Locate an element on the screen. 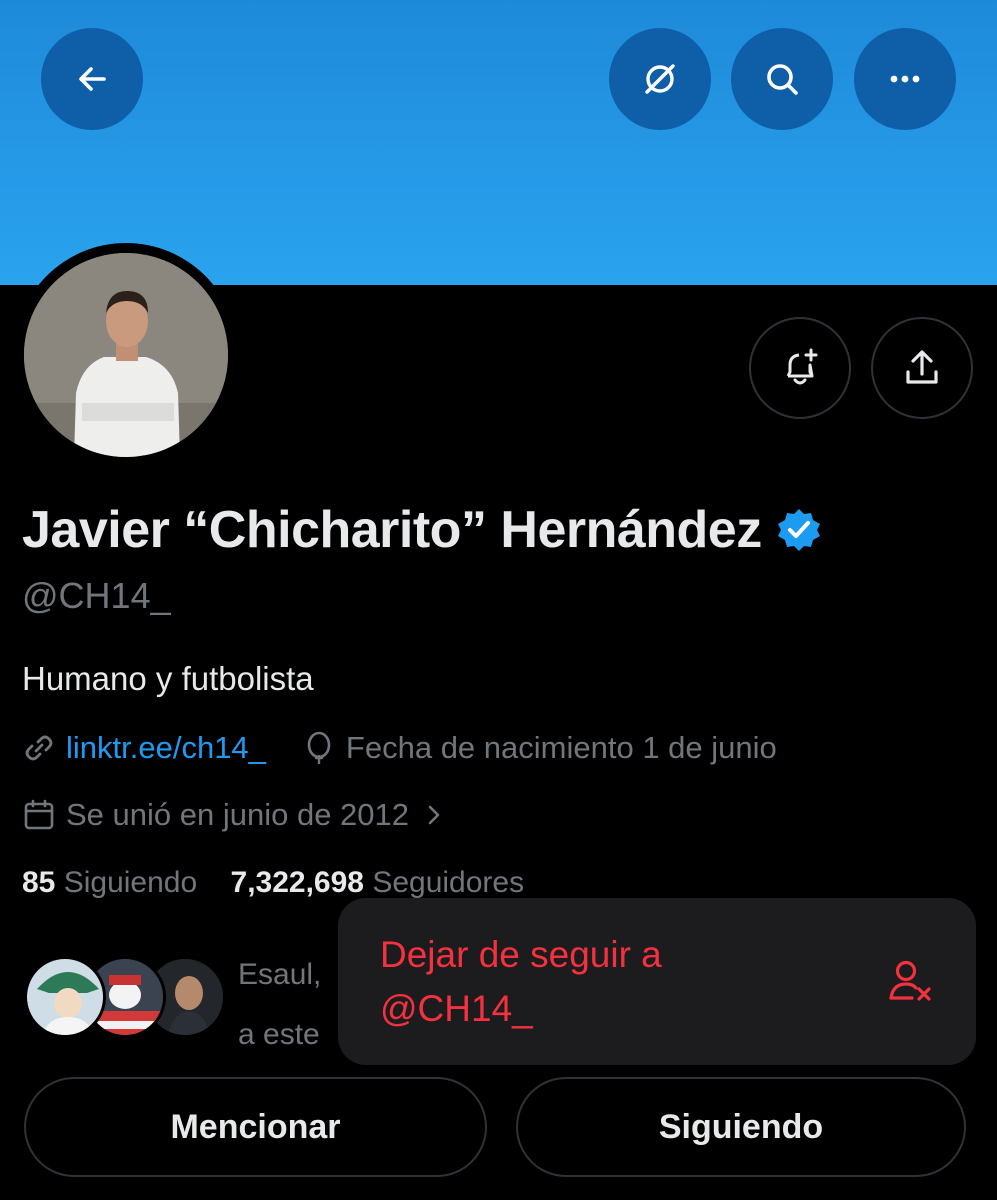 This screenshot has height=1200, width=997. chevron-right-icon is located at coordinates (434, 815).